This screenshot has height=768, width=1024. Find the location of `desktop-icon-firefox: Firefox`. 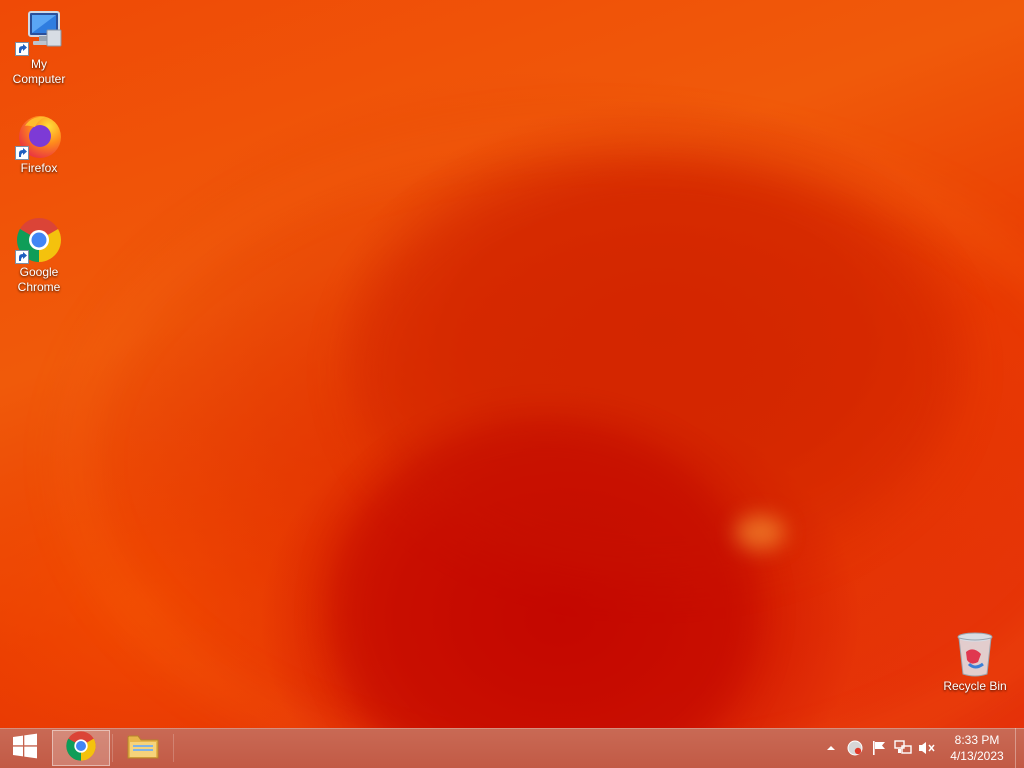

desktop-icon-firefox: Firefox is located at coordinates (39, 144).